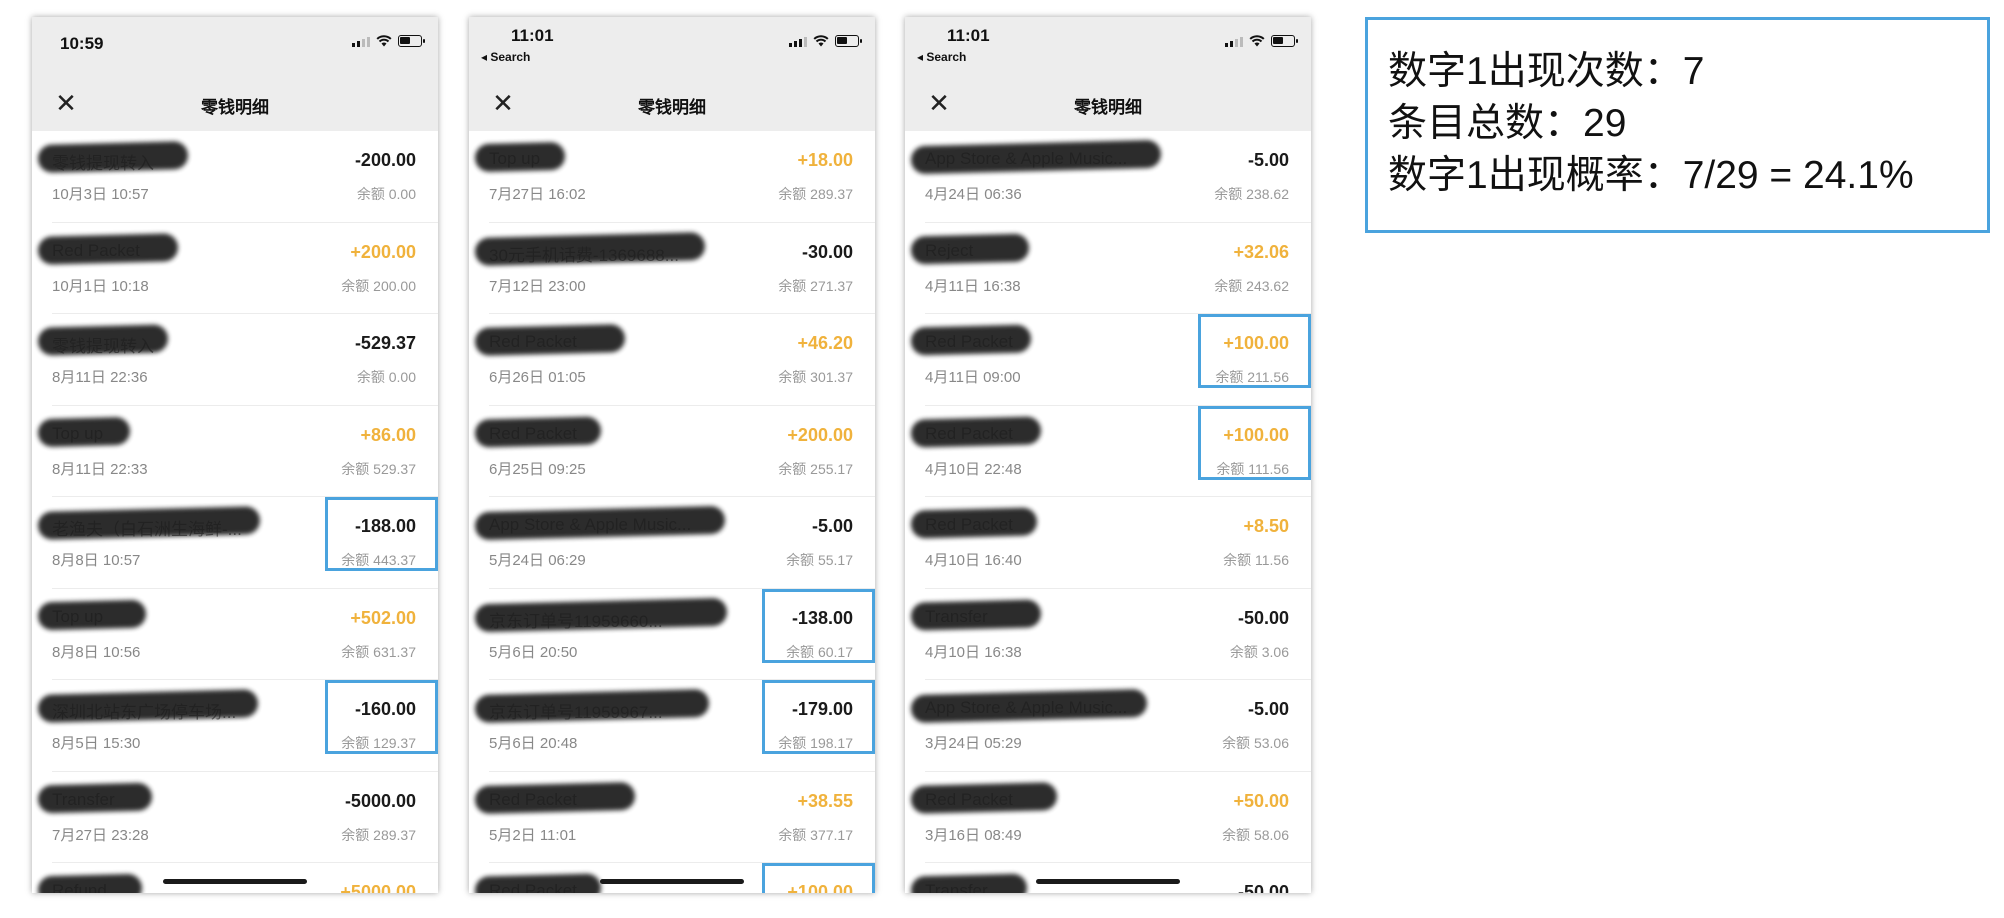 The width and height of the screenshot is (2004, 918). What do you see at coordinates (973, 286) in the screenshot?
I see `transaction-date: 4月11日 16:38` at bounding box center [973, 286].